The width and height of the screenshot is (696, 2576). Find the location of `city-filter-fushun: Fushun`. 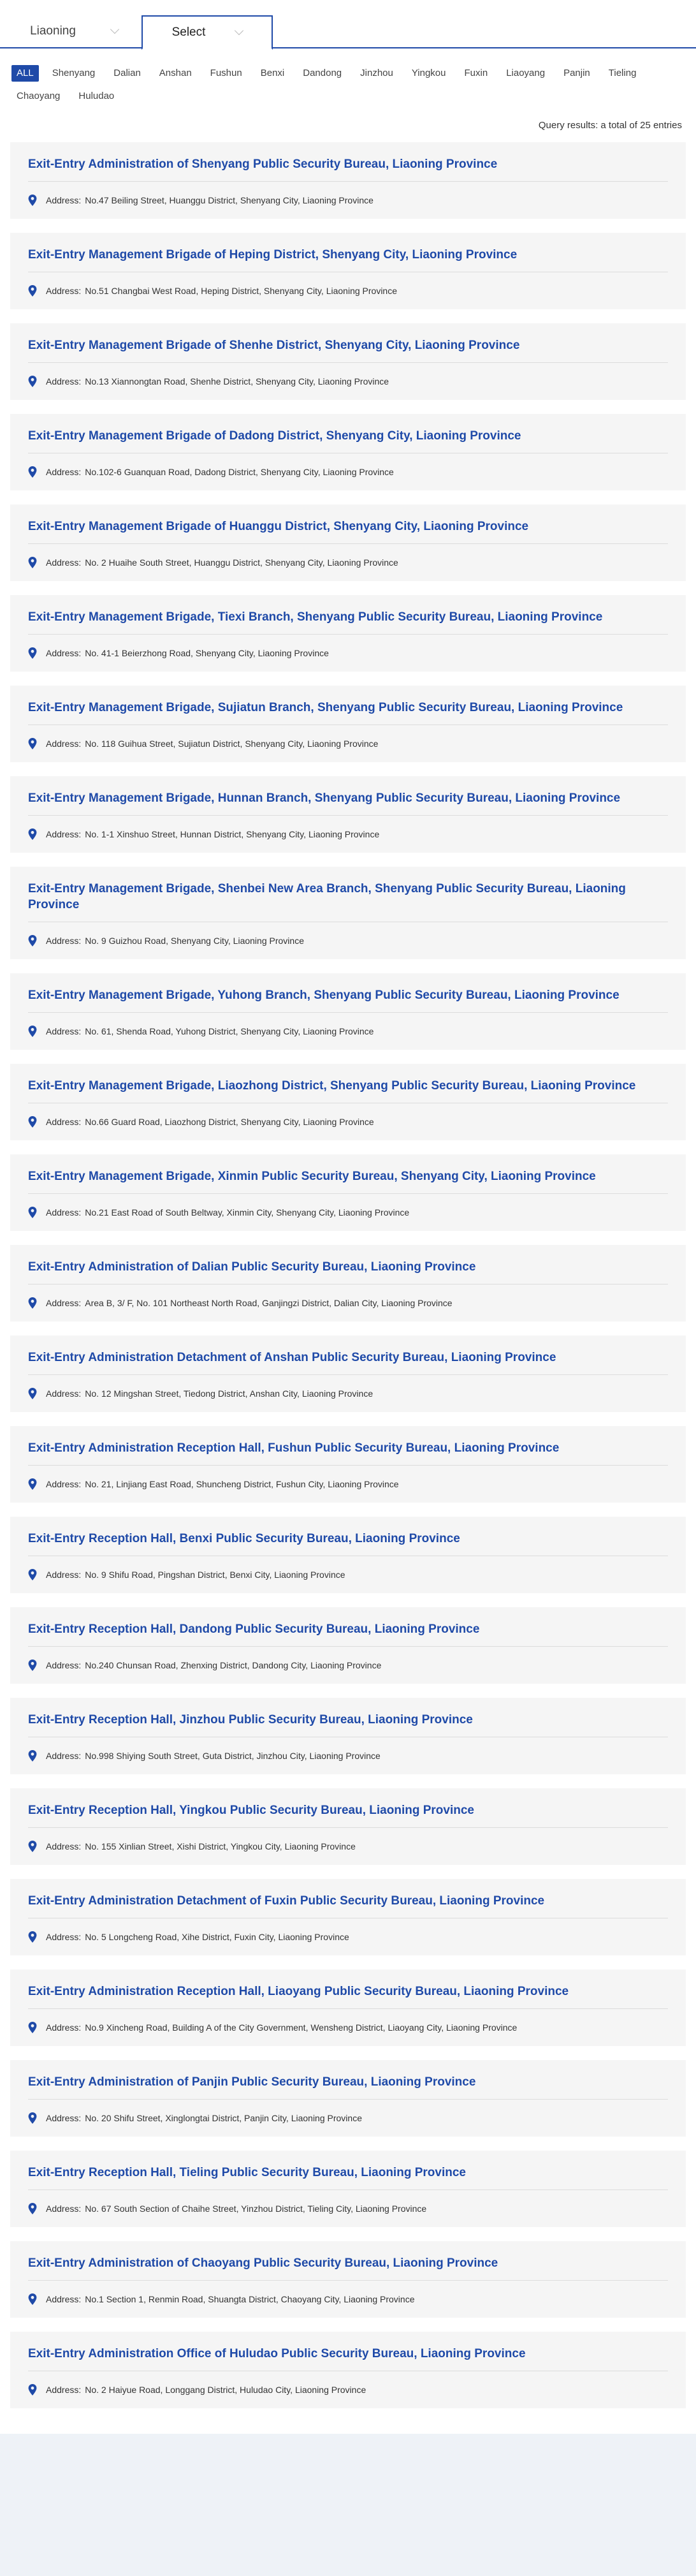

city-filter-fushun: Fushun is located at coordinates (226, 73).